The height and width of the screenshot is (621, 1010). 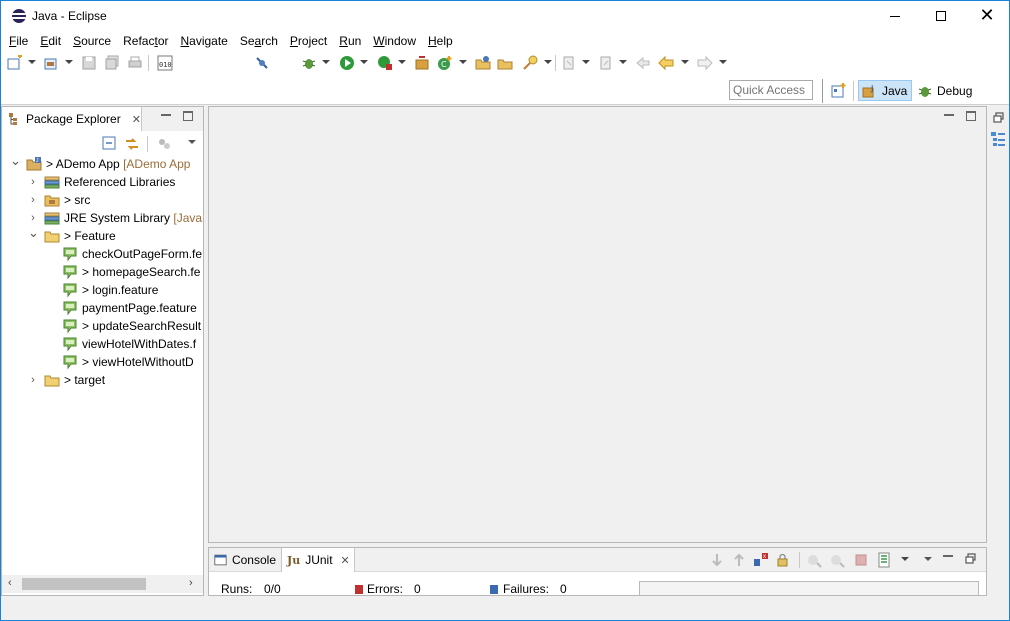 I want to click on tree-item: viewHotelWithDates.f, so click(x=102, y=344).